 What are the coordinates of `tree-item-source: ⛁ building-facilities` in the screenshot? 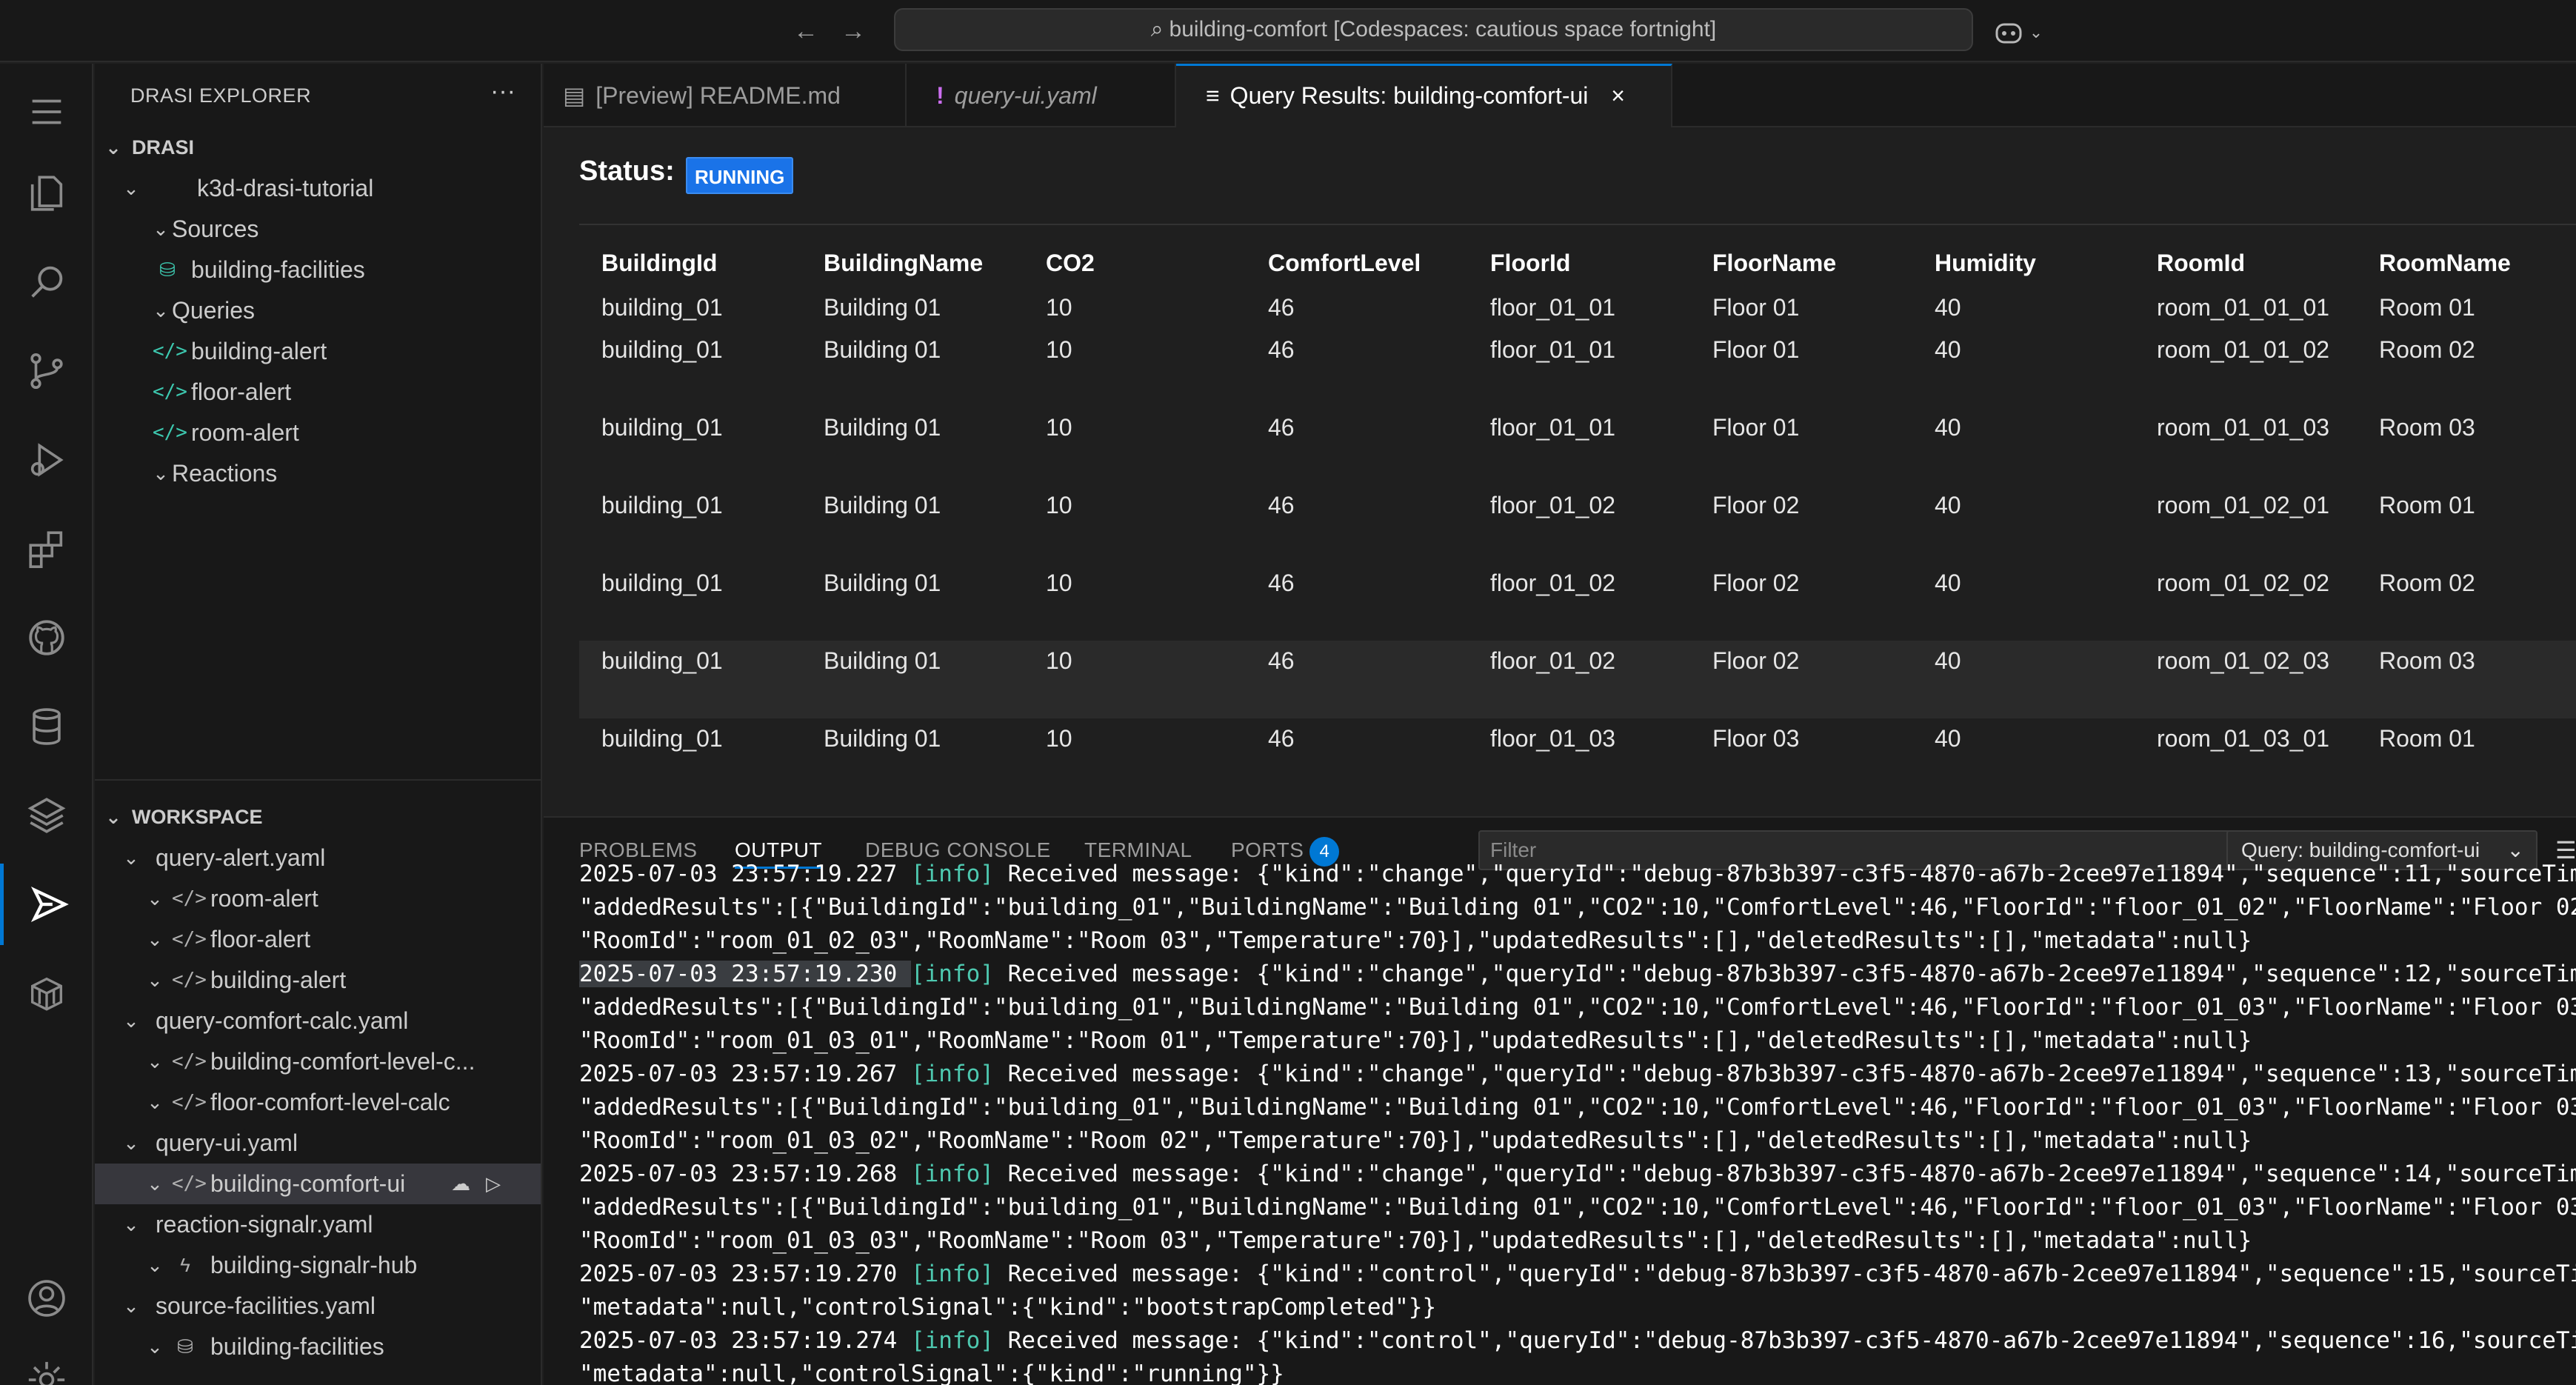 It's located at (318, 270).